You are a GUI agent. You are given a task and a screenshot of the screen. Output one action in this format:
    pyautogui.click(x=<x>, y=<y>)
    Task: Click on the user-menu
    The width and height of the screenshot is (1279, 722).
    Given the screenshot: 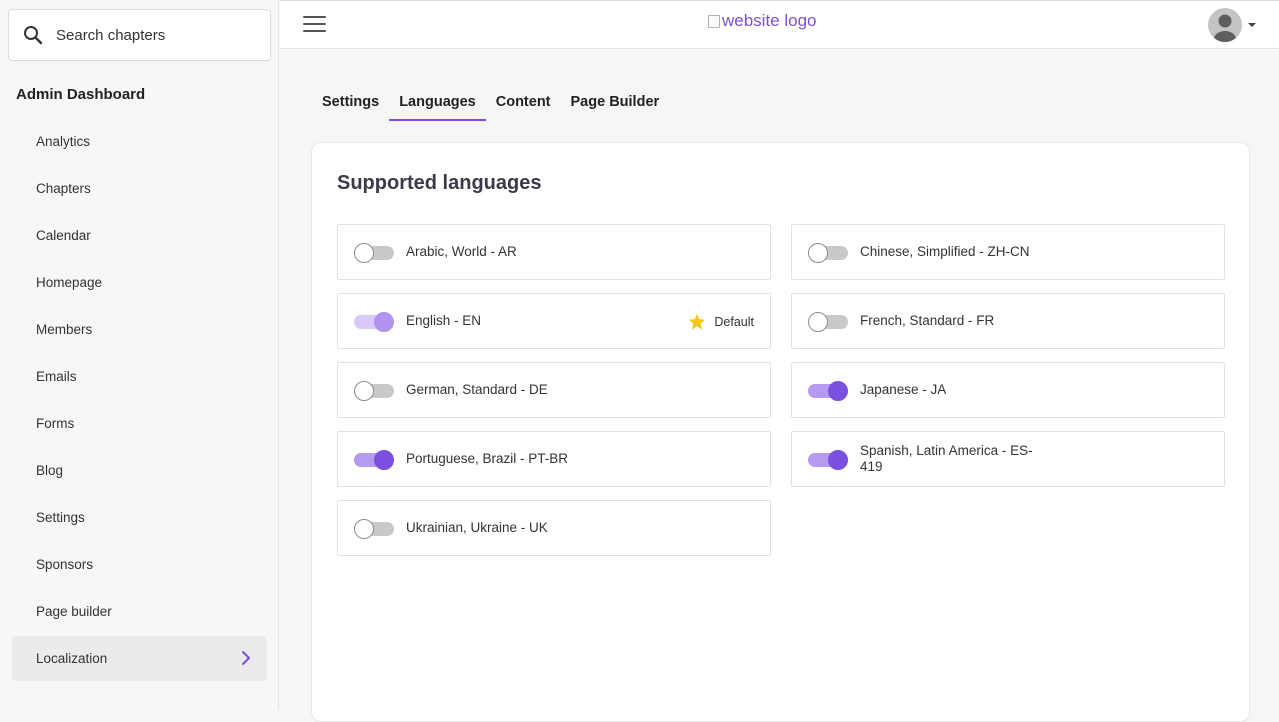 What is the action you would take?
    pyautogui.click(x=1232, y=25)
    